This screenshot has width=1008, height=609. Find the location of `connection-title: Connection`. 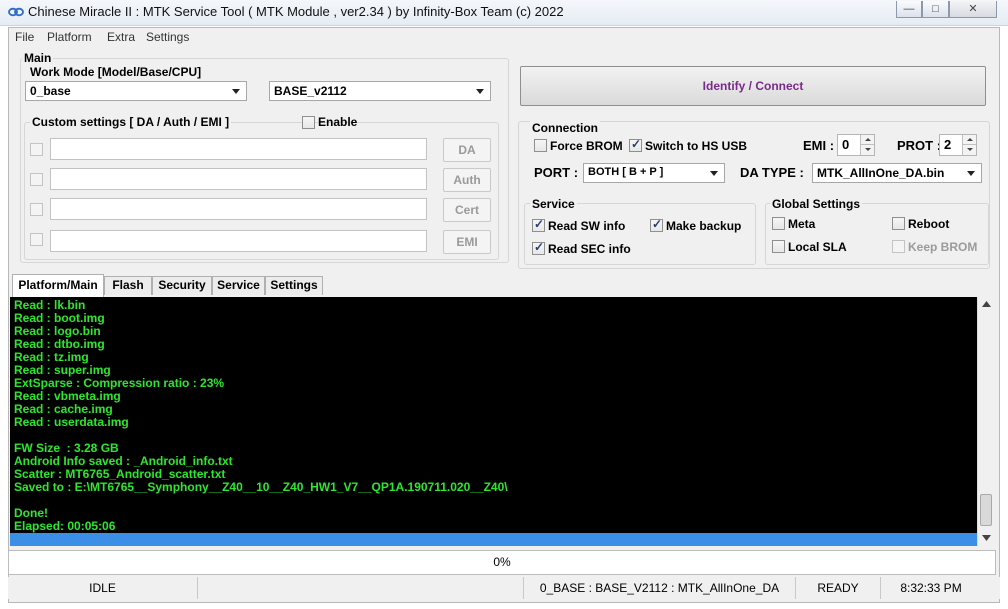

connection-title: Connection is located at coordinates (565, 128).